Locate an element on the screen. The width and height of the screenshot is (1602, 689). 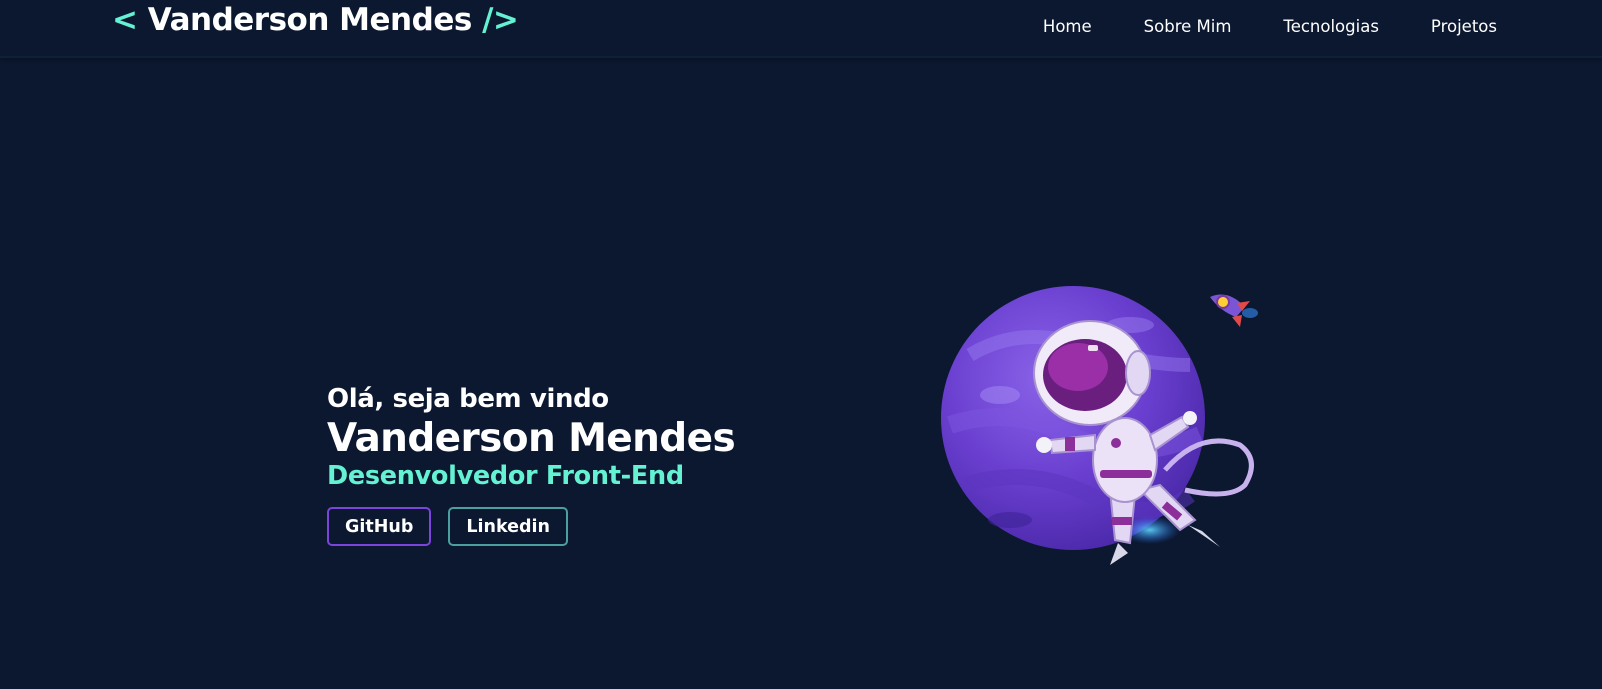
github-button: GitHub is located at coordinates (379, 526).